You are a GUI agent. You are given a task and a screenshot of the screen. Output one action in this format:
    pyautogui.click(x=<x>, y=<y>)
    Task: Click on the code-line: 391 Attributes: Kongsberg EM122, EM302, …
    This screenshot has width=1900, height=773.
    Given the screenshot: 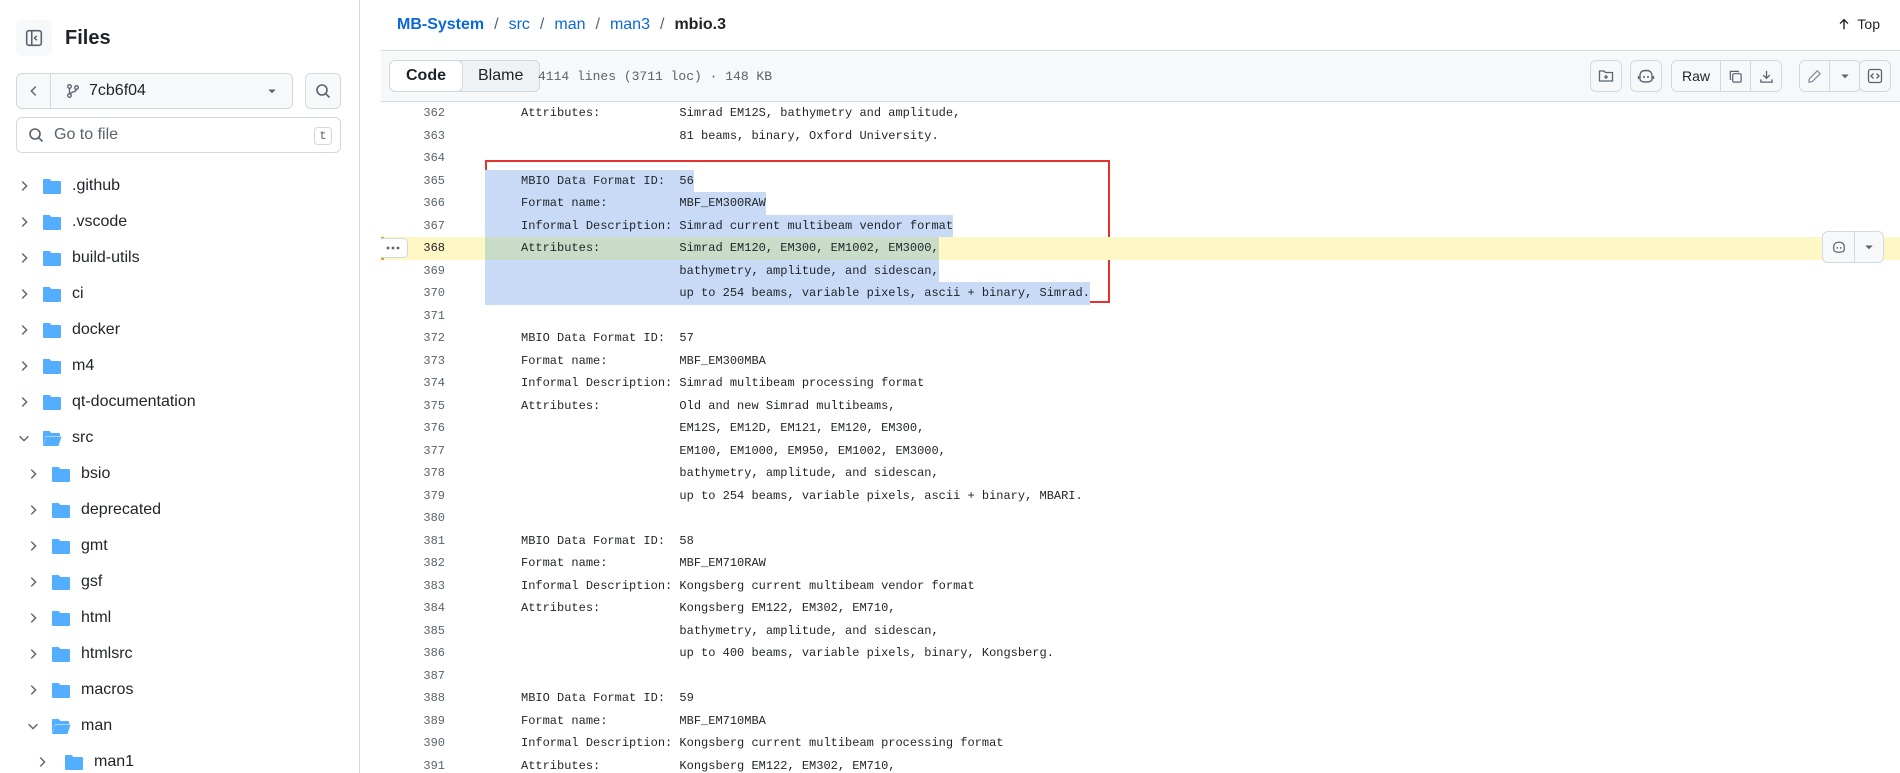 What is the action you would take?
    pyautogui.click(x=1140, y=764)
    